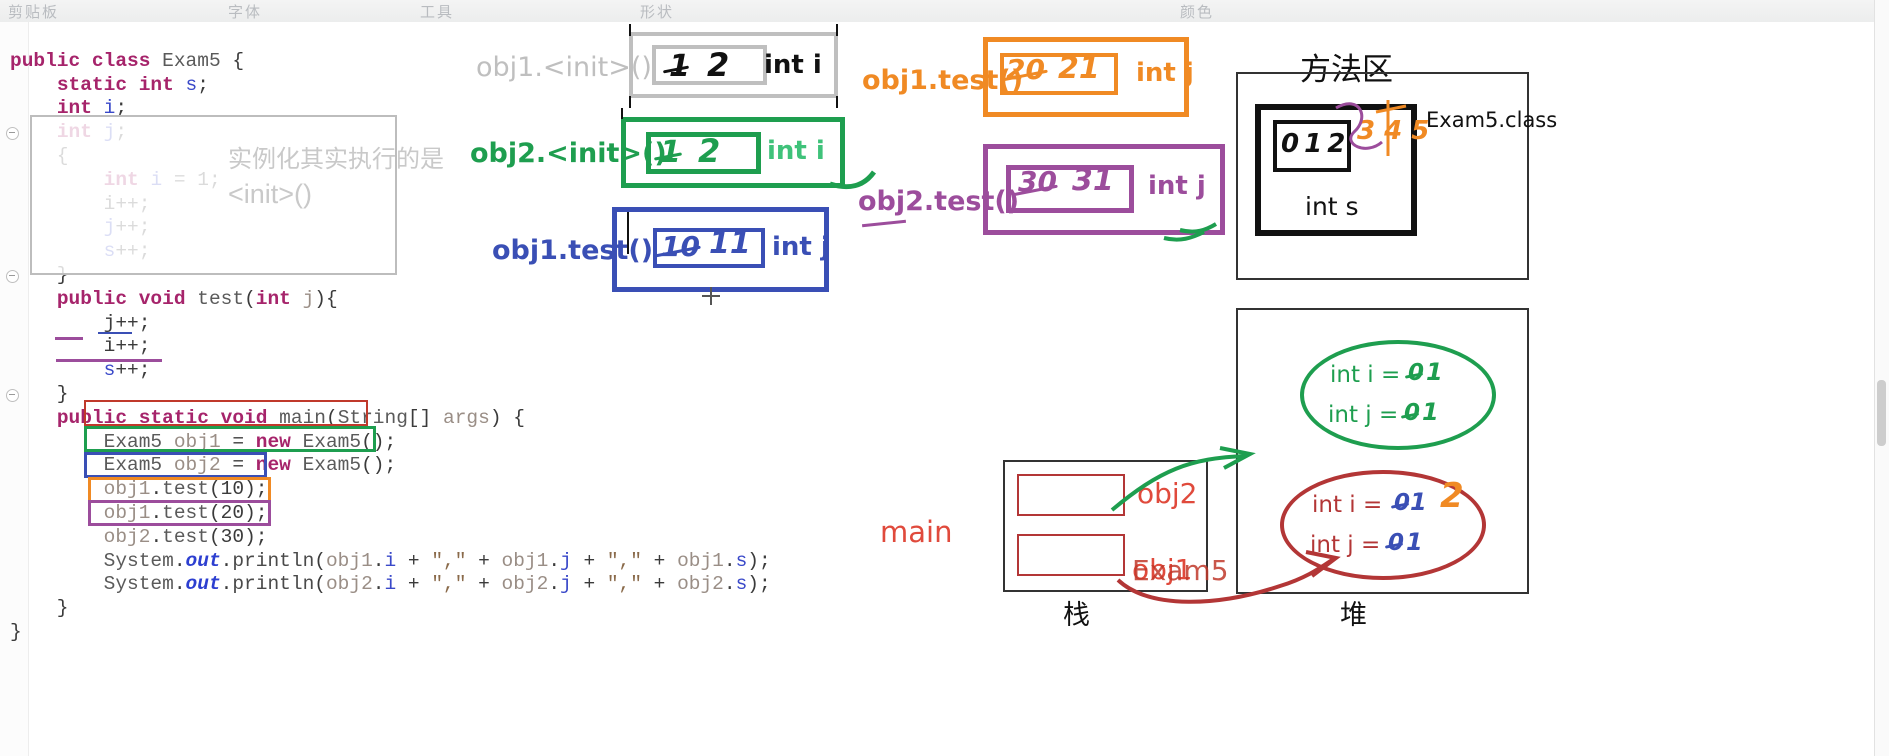  What do you see at coordinates (437, 11) in the screenshot?
I see `ribbon-group-2: 工具` at bounding box center [437, 11].